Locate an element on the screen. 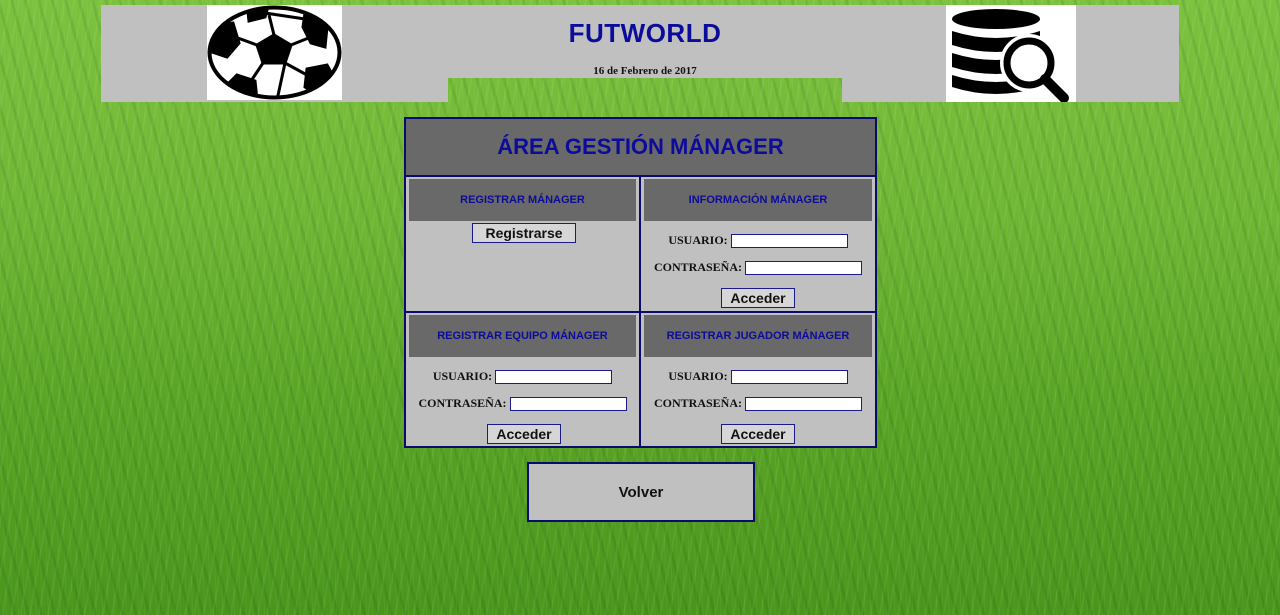 This screenshot has width=1280, height=615. site-title: FUTWORLD is located at coordinates (645, 33).